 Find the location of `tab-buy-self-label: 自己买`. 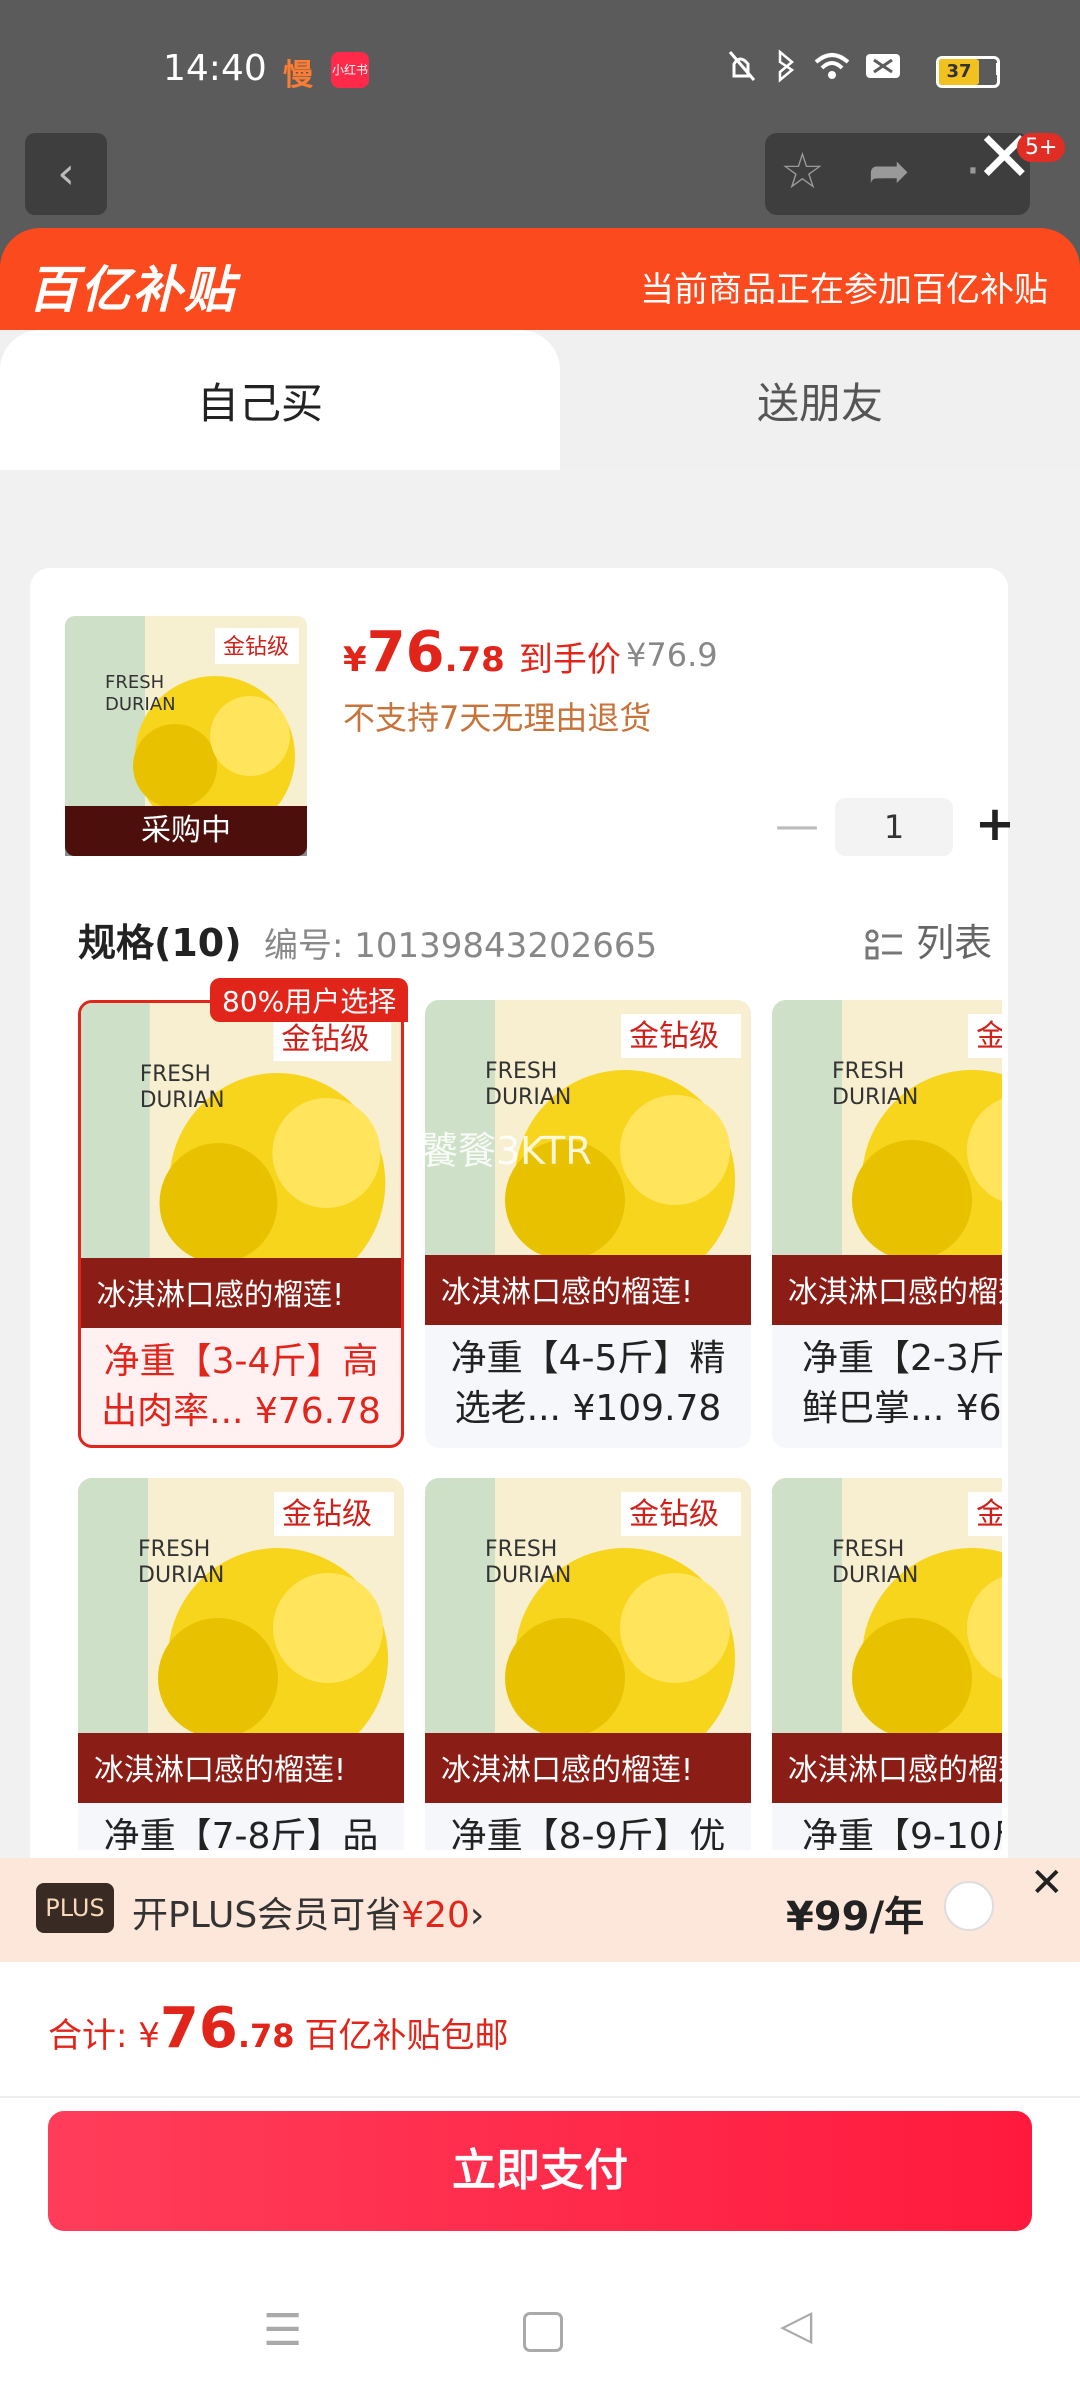

tab-buy-self-label: 自己买 is located at coordinates (260, 400).